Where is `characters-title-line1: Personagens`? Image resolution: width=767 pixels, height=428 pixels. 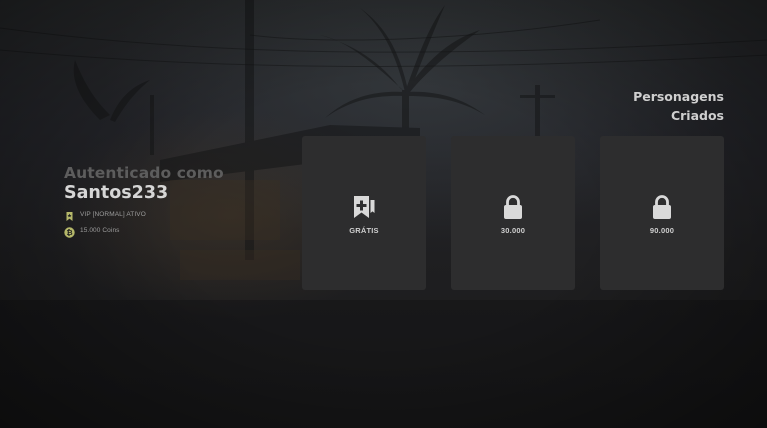
characters-title-line1: Personagens is located at coordinates (678, 96).